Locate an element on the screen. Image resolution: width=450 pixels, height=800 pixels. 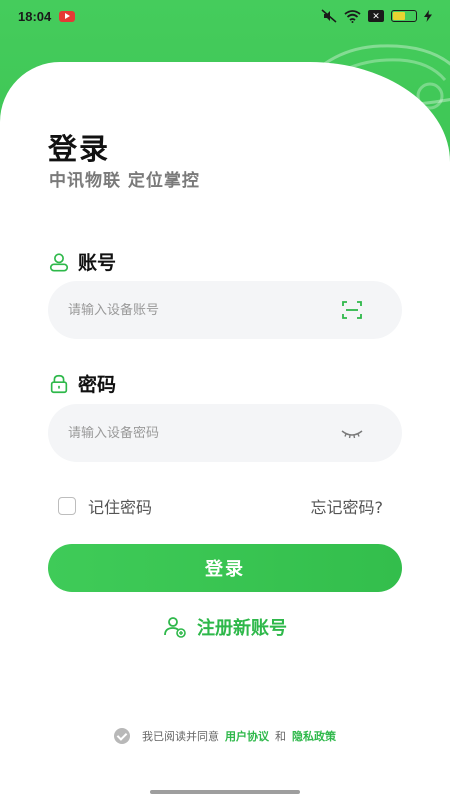
register-link: 注册新账号 is located at coordinates (225, 627).